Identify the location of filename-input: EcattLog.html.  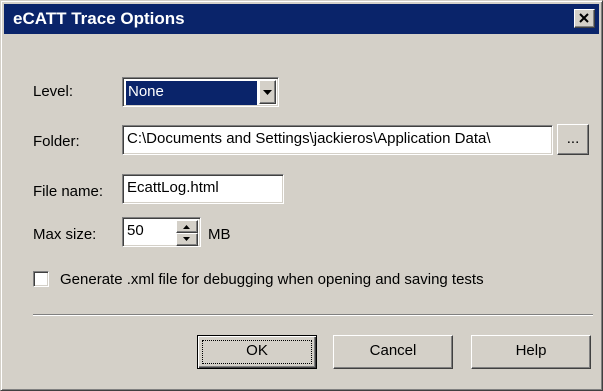
(203, 189).